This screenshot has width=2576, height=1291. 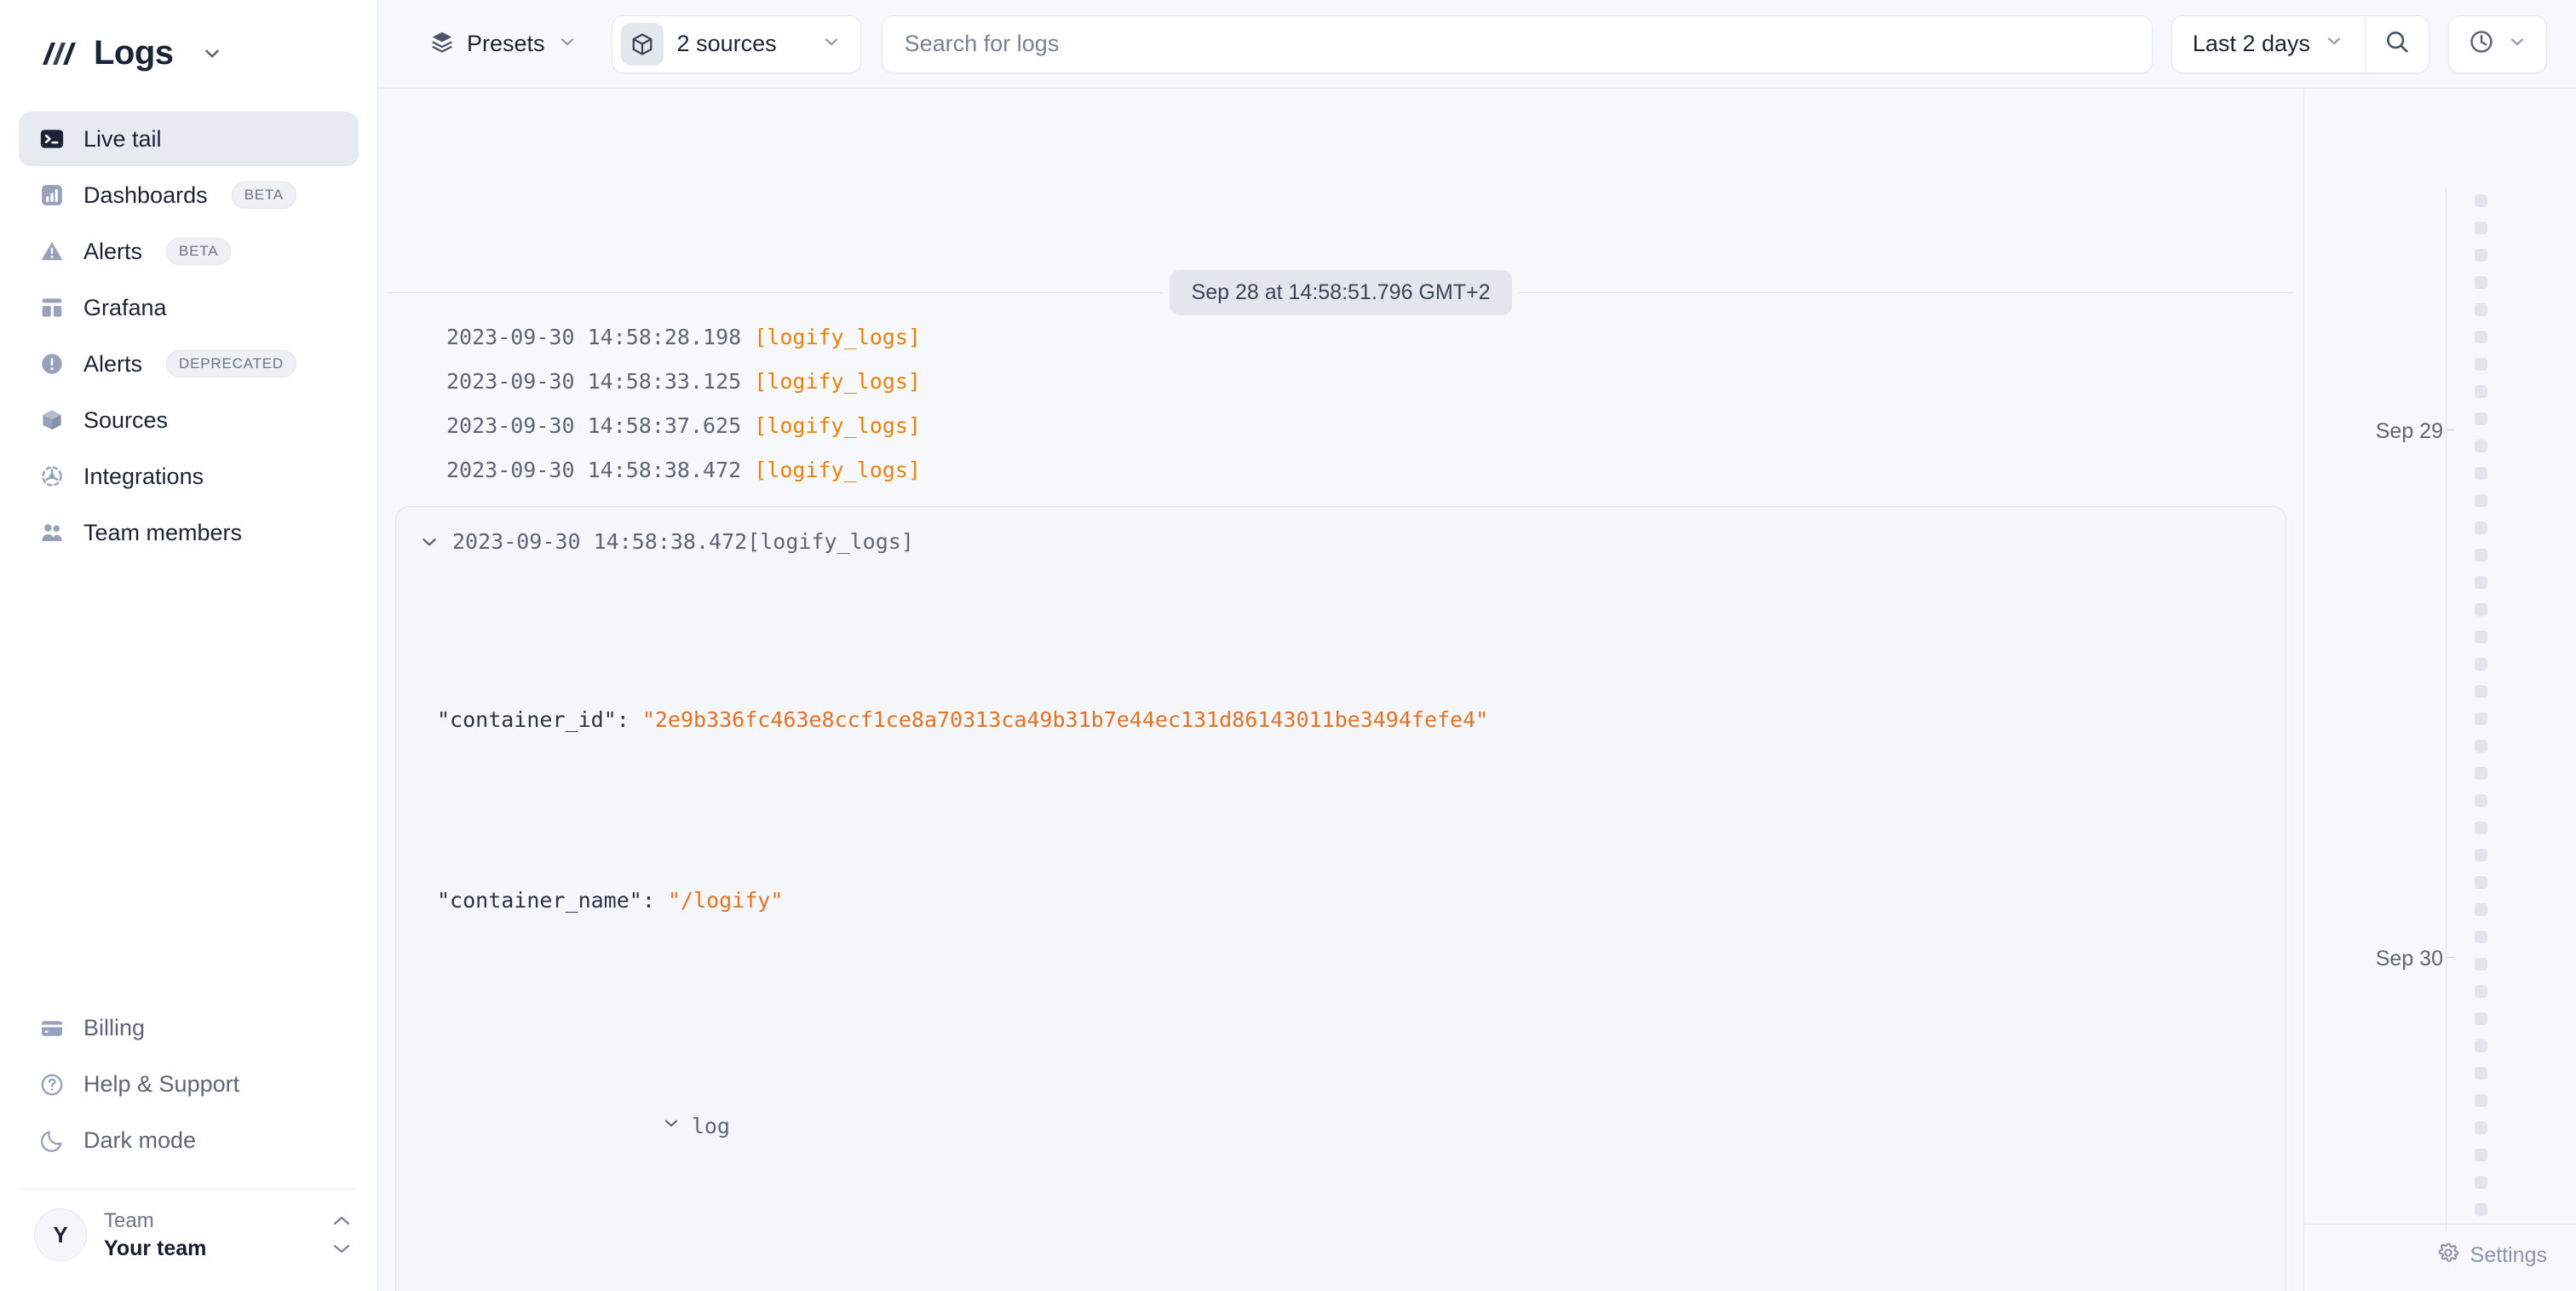 I want to click on run-search-button, so click(x=2397, y=44).